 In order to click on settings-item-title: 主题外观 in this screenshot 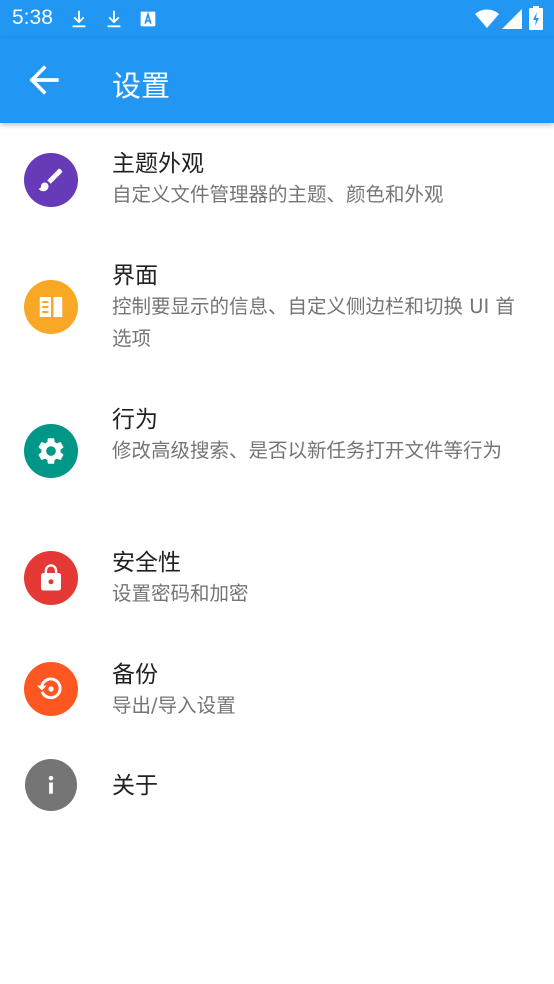, I will do `click(158, 164)`.